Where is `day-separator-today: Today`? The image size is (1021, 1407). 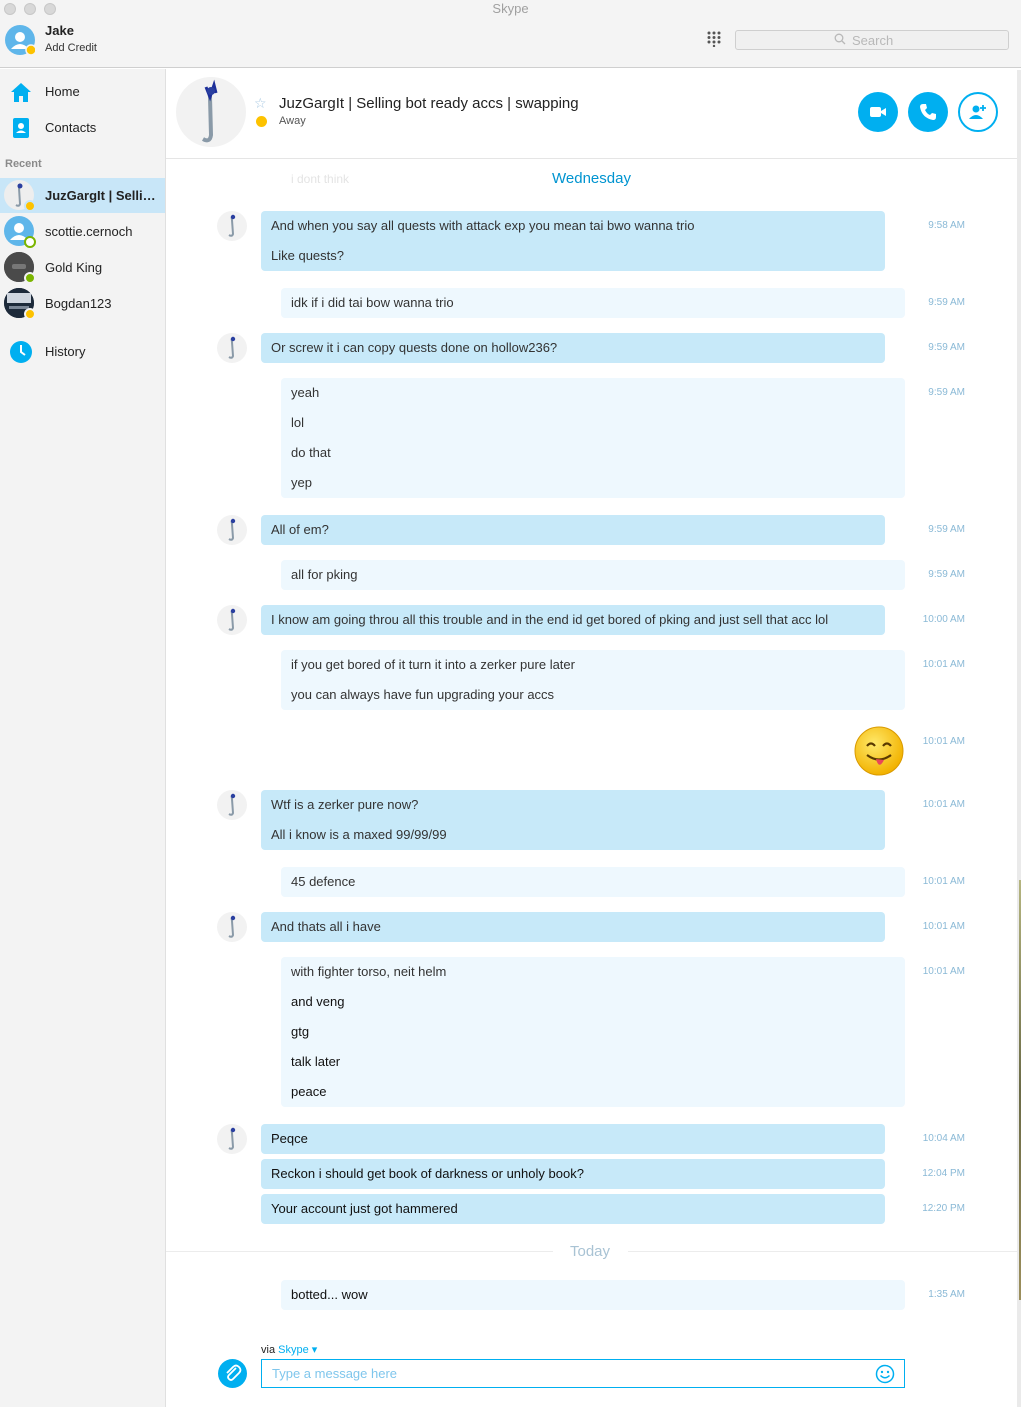
day-separator-today: Today is located at coordinates (590, 1251).